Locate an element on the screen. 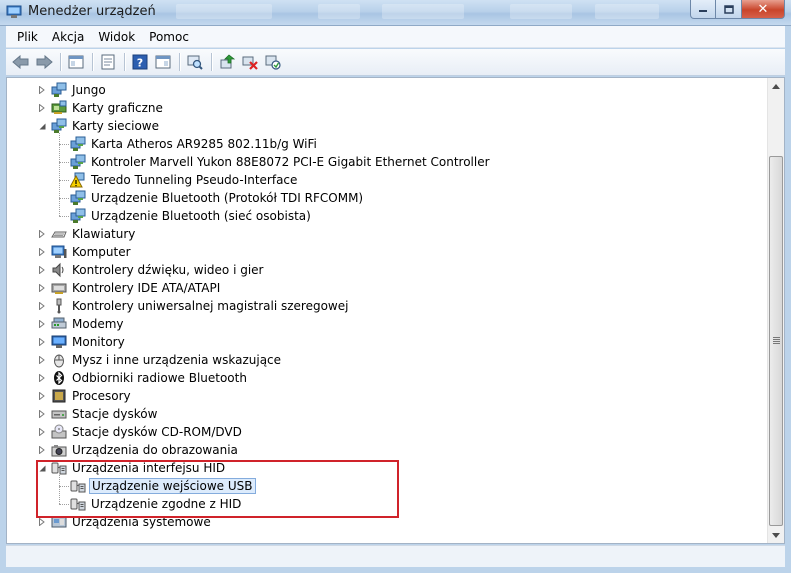 The image size is (791, 573). forward-icon is located at coordinates (44, 62).